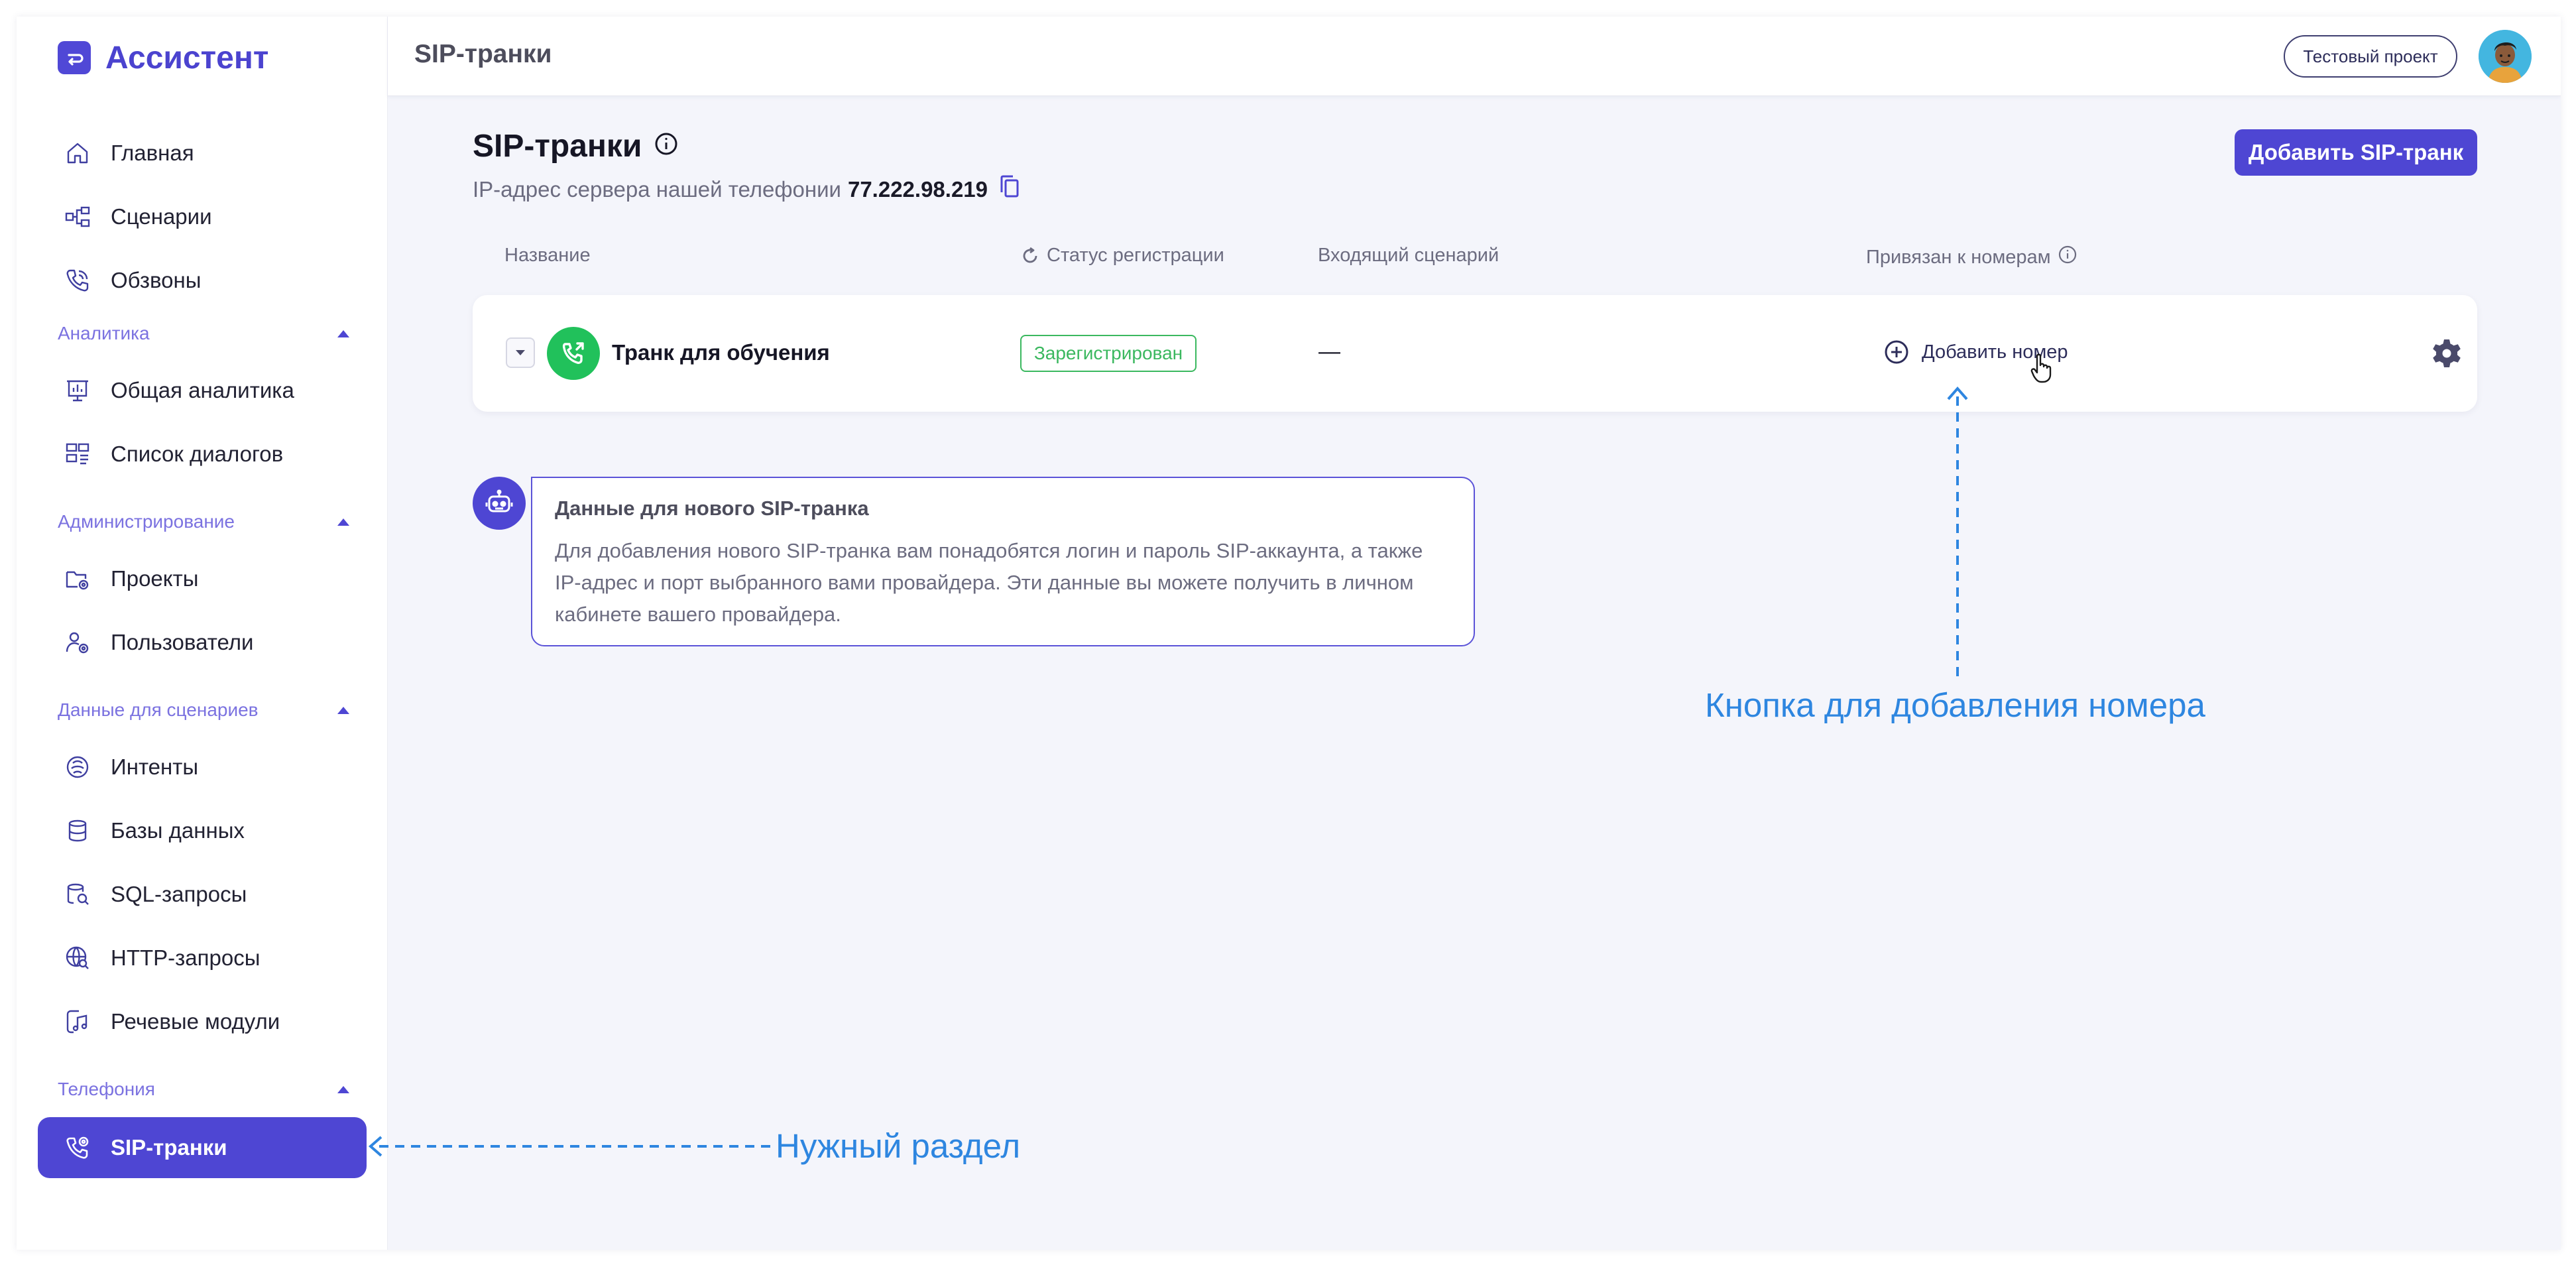  I want to click on section-label: Данные для сценариев, so click(158, 709).